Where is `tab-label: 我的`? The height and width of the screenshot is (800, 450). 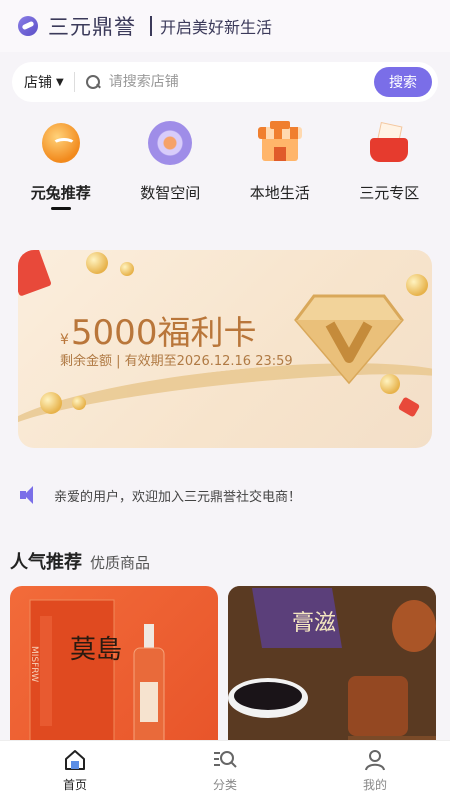
tab-label: 我的 is located at coordinates (374, 785).